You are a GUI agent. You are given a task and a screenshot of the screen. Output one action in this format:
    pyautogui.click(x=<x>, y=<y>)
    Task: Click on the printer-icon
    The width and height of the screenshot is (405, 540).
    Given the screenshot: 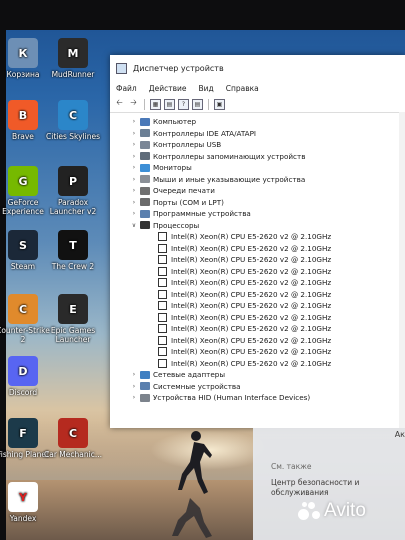 What is the action you would take?
    pyautogui.click(x=145, y=190)
    